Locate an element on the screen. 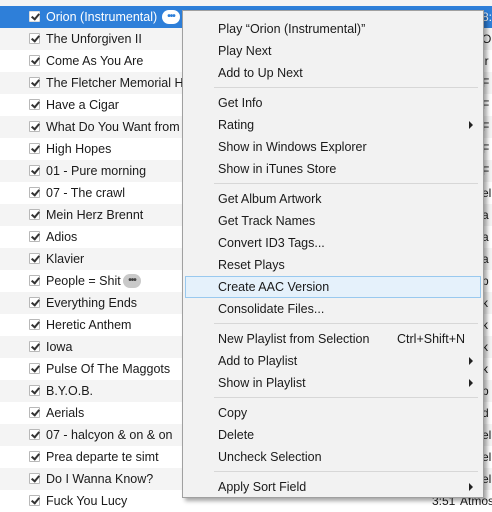  track-title: 07 - halcyon & on & on is located at coordinates (109, 435).